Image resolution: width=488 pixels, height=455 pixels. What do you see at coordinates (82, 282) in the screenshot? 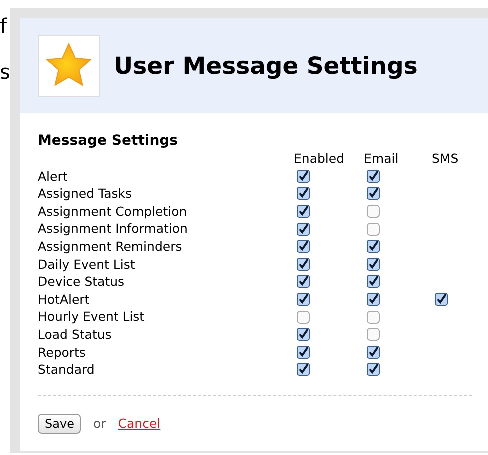
I see `setting-label: Device Status` at bounding box center [82, 282].